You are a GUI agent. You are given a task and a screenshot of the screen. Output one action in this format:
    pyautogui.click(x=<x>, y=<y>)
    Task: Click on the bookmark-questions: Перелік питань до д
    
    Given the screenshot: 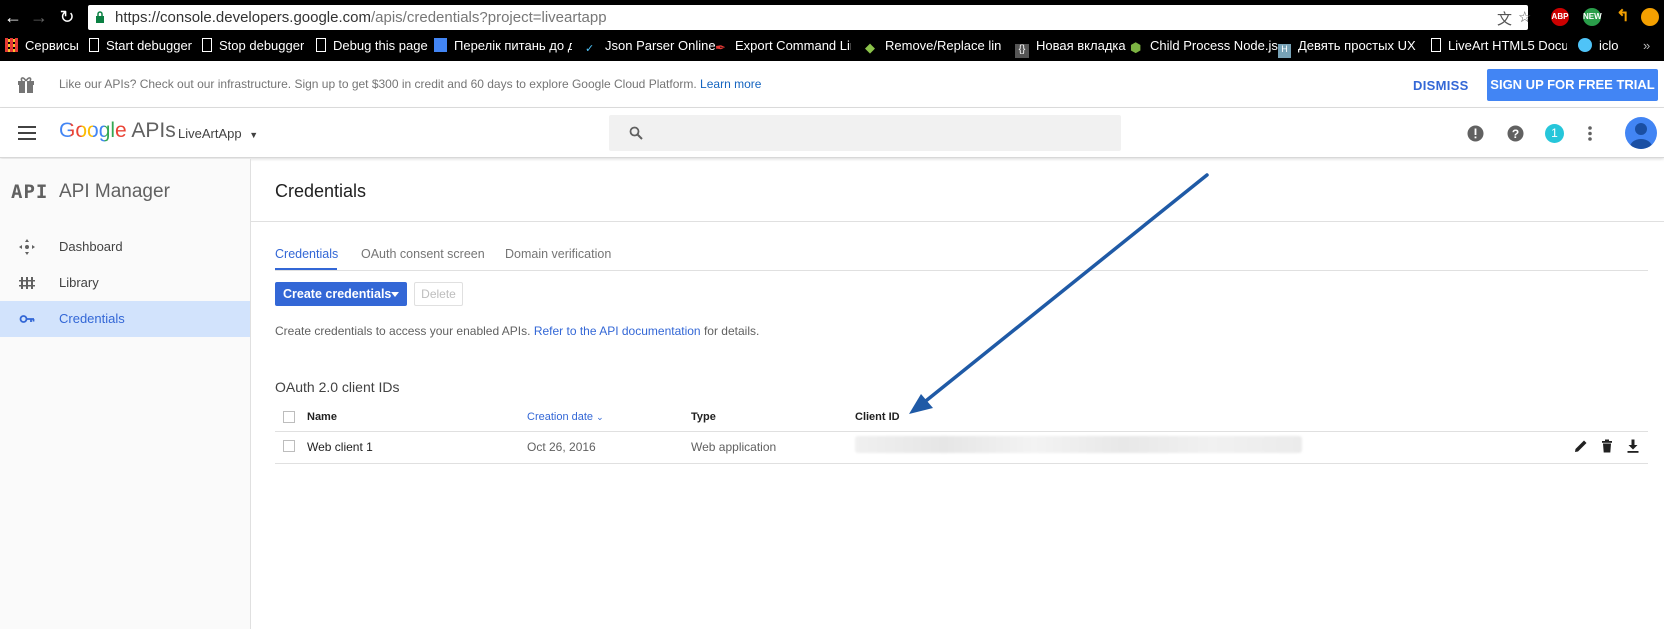 What is the action you would take?
    pyautogui.click(x=503, y=48)
    